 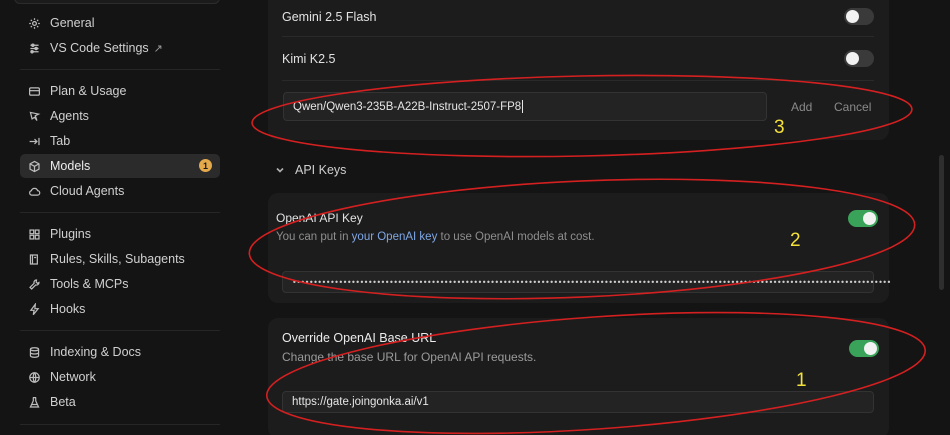 I want to click on sidebar-item-label: Rules, Skills, Subagents, so click(x=117, y=259).